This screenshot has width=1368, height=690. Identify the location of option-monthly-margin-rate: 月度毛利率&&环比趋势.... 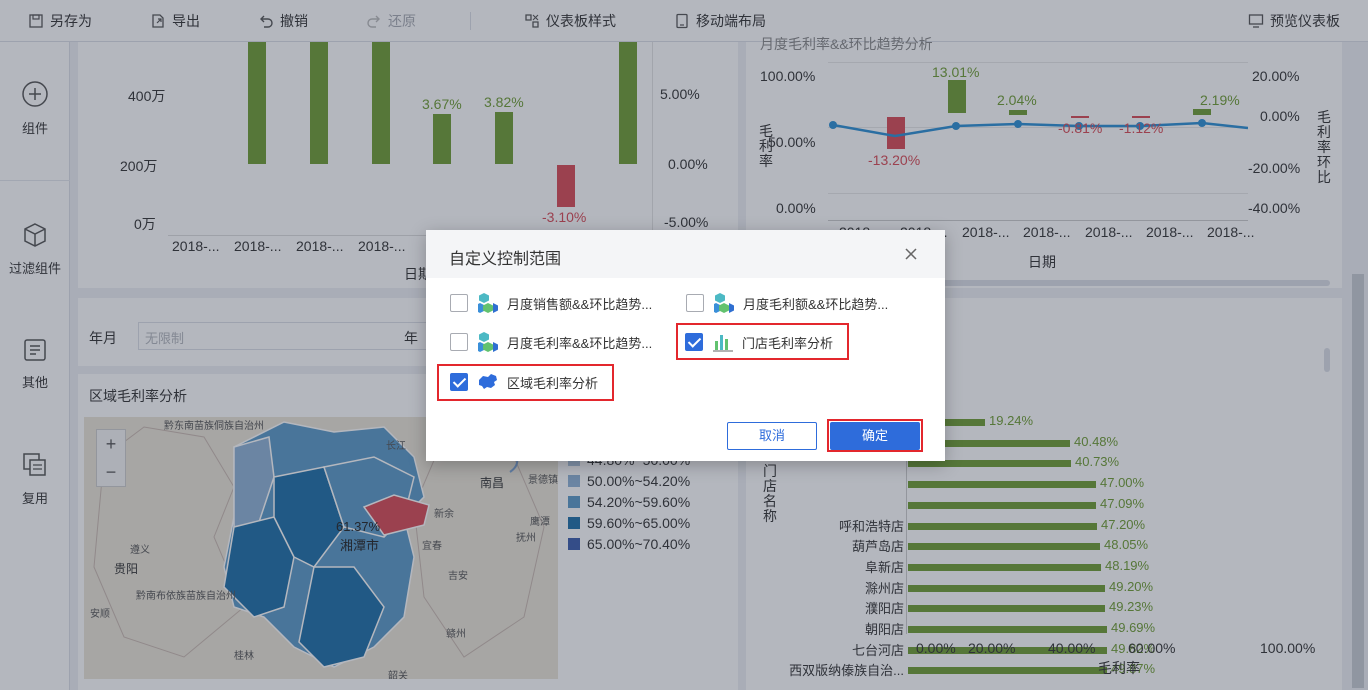
(551, 342).